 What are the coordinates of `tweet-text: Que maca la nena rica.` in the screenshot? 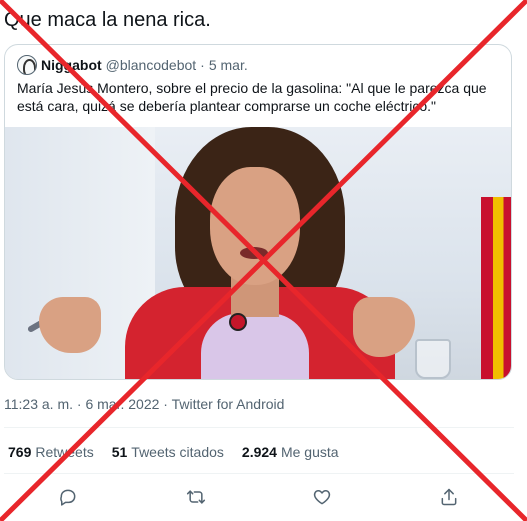 It's located at (107, 20).